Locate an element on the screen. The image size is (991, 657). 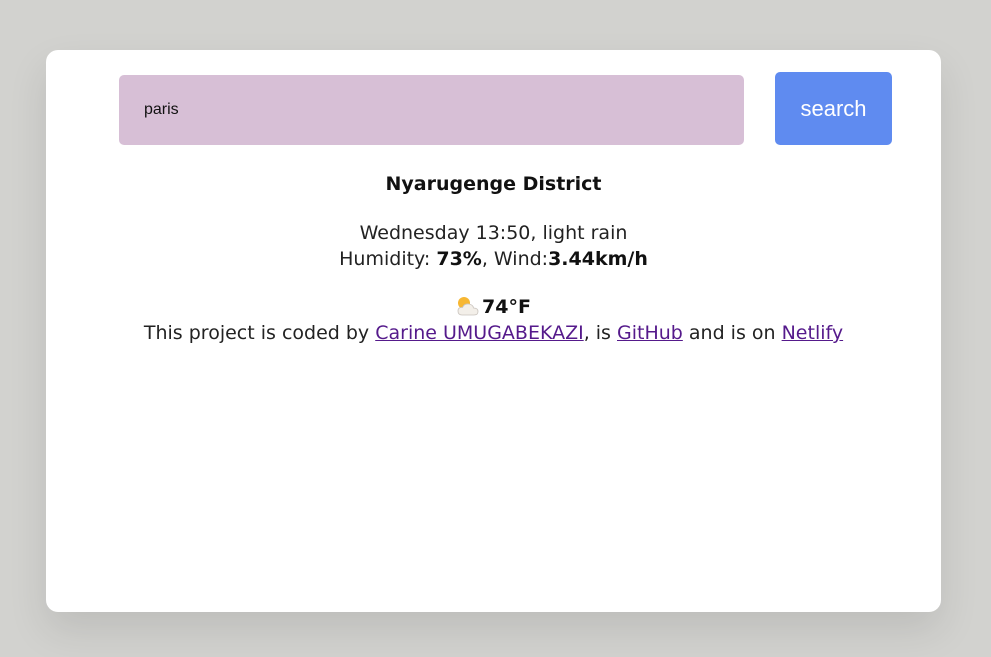
github-link: GitHub is located at coordinates (650, 333).